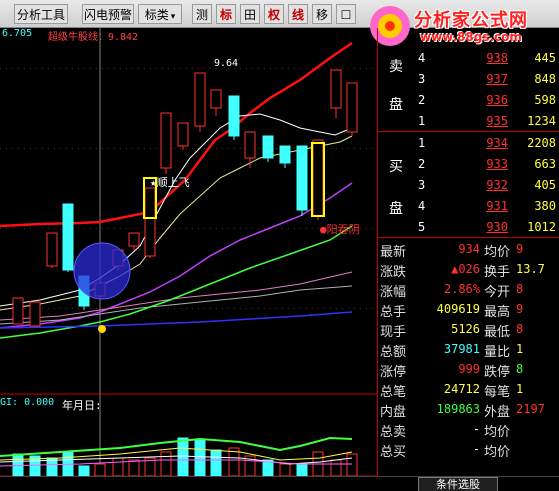  Describe the element at coordinates (530, 409) in the screenshot. I see `stat-value-2: 2197` at that location.